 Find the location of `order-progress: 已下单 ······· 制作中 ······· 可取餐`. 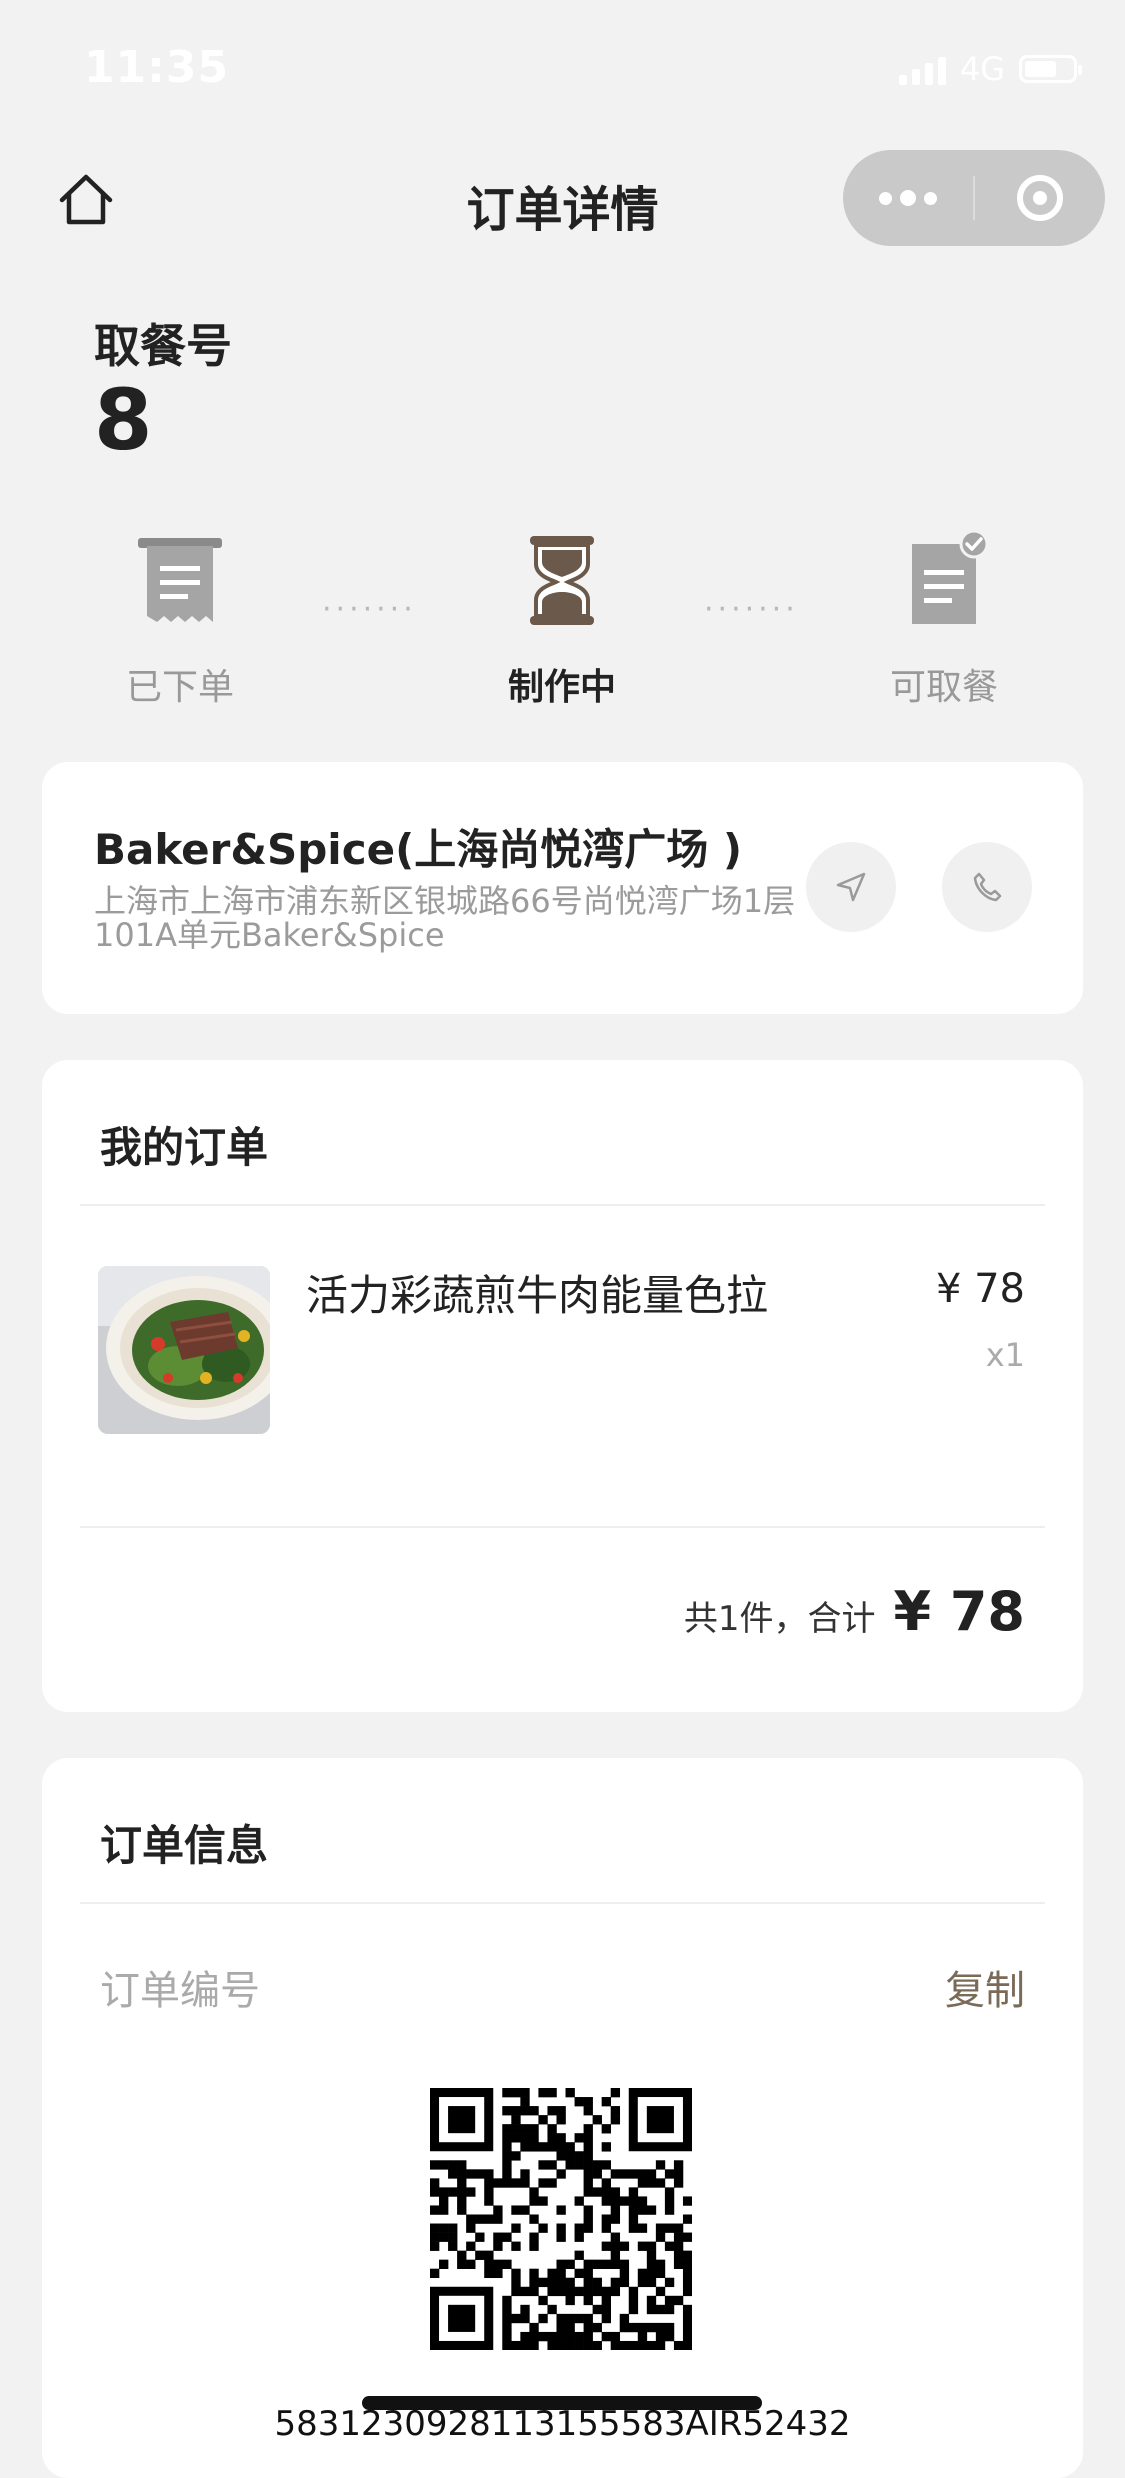

order-progress: 已下单 ······· 制作中 ······· 可取餐 is located at coordinates (562, 629).